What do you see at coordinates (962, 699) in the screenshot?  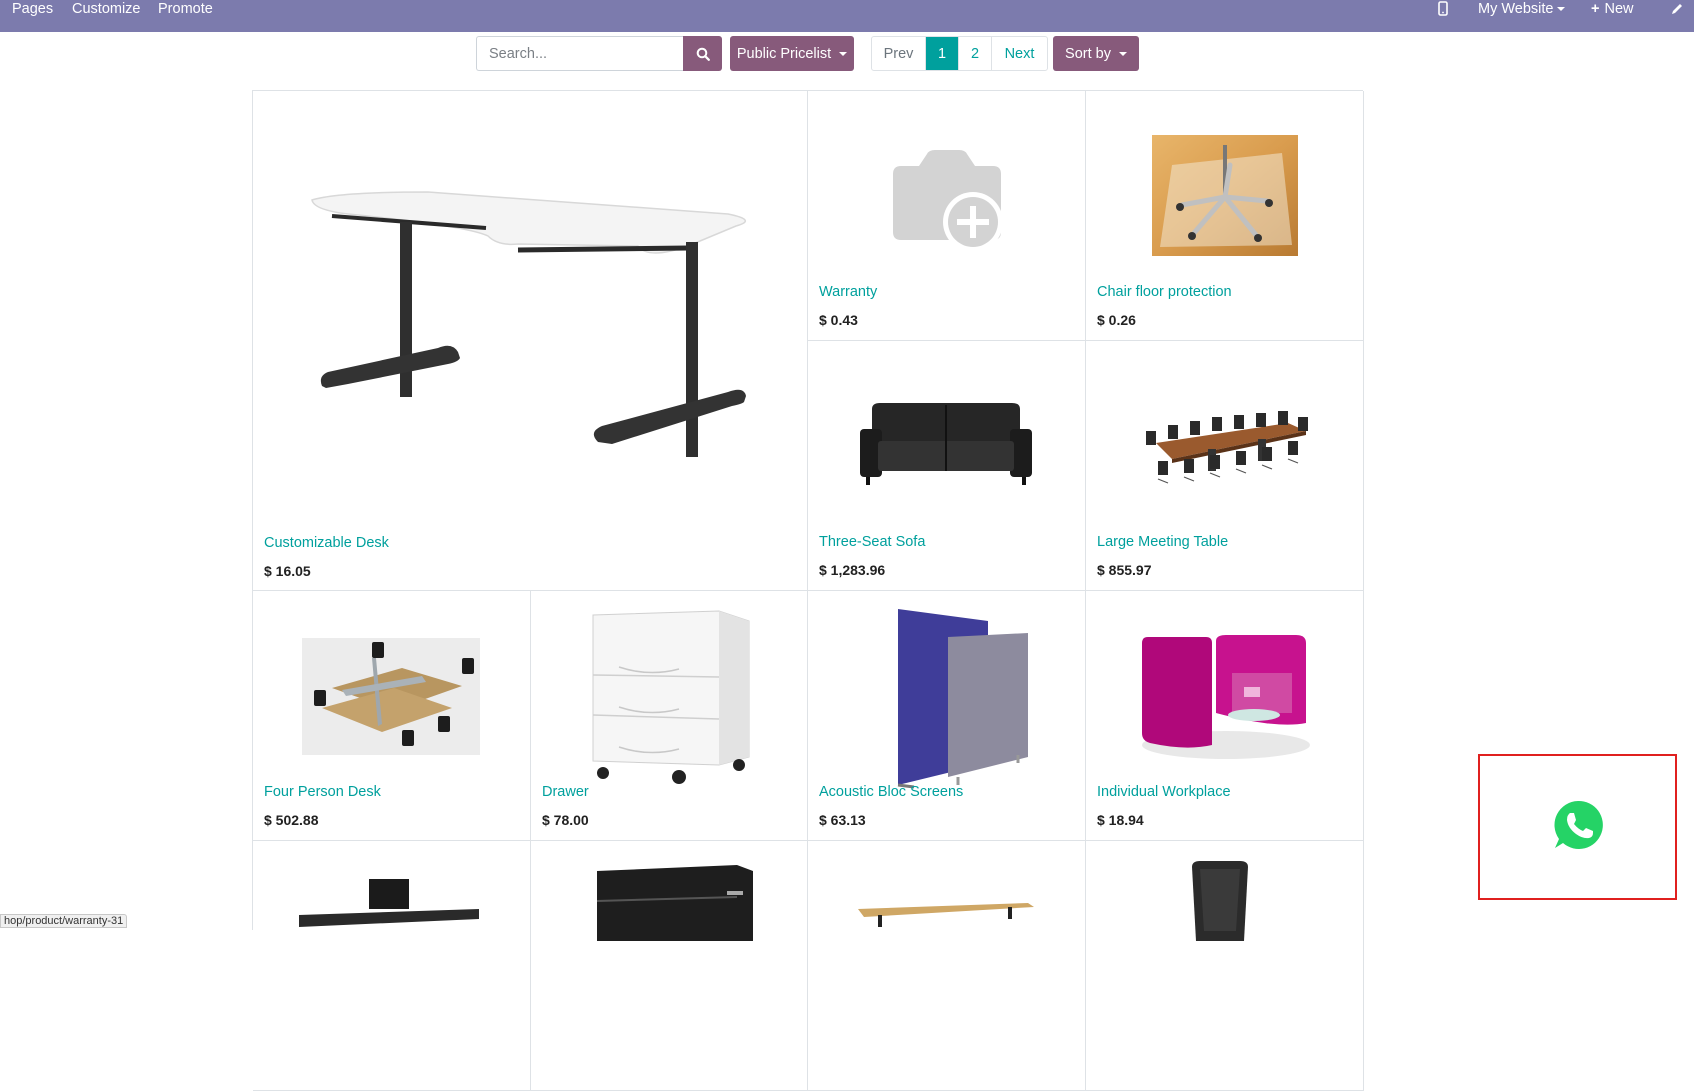 I see `acoustic-screens-image` at bounding box center [962, 699].